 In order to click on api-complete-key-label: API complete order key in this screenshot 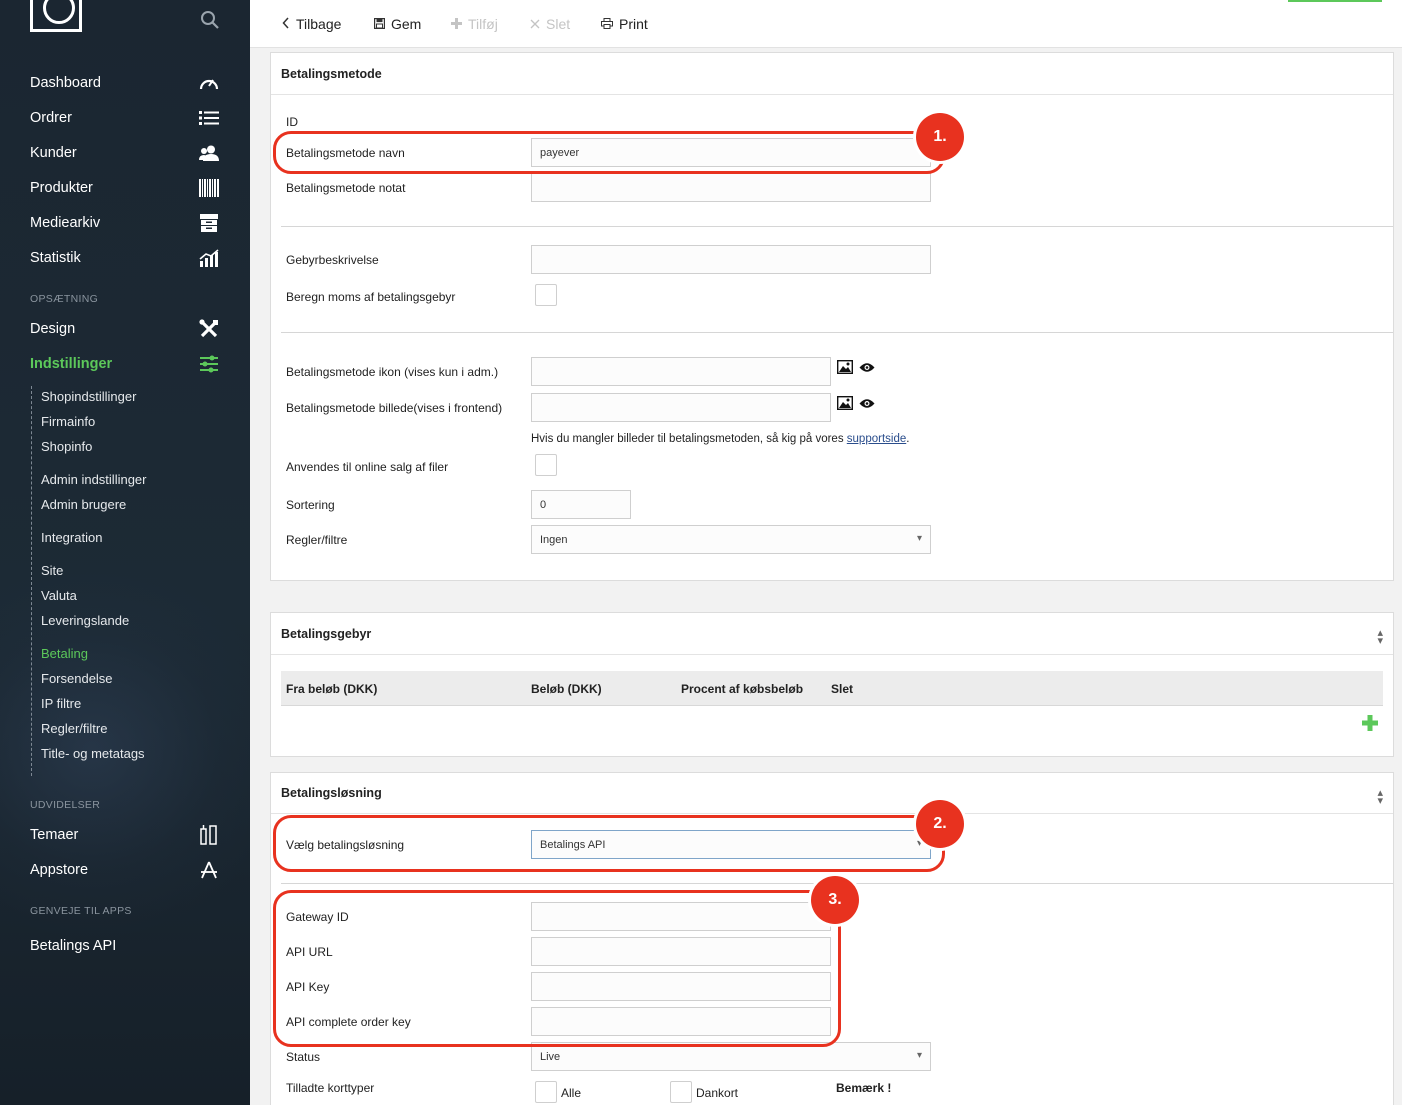, I will do `click(348, 1022)`.